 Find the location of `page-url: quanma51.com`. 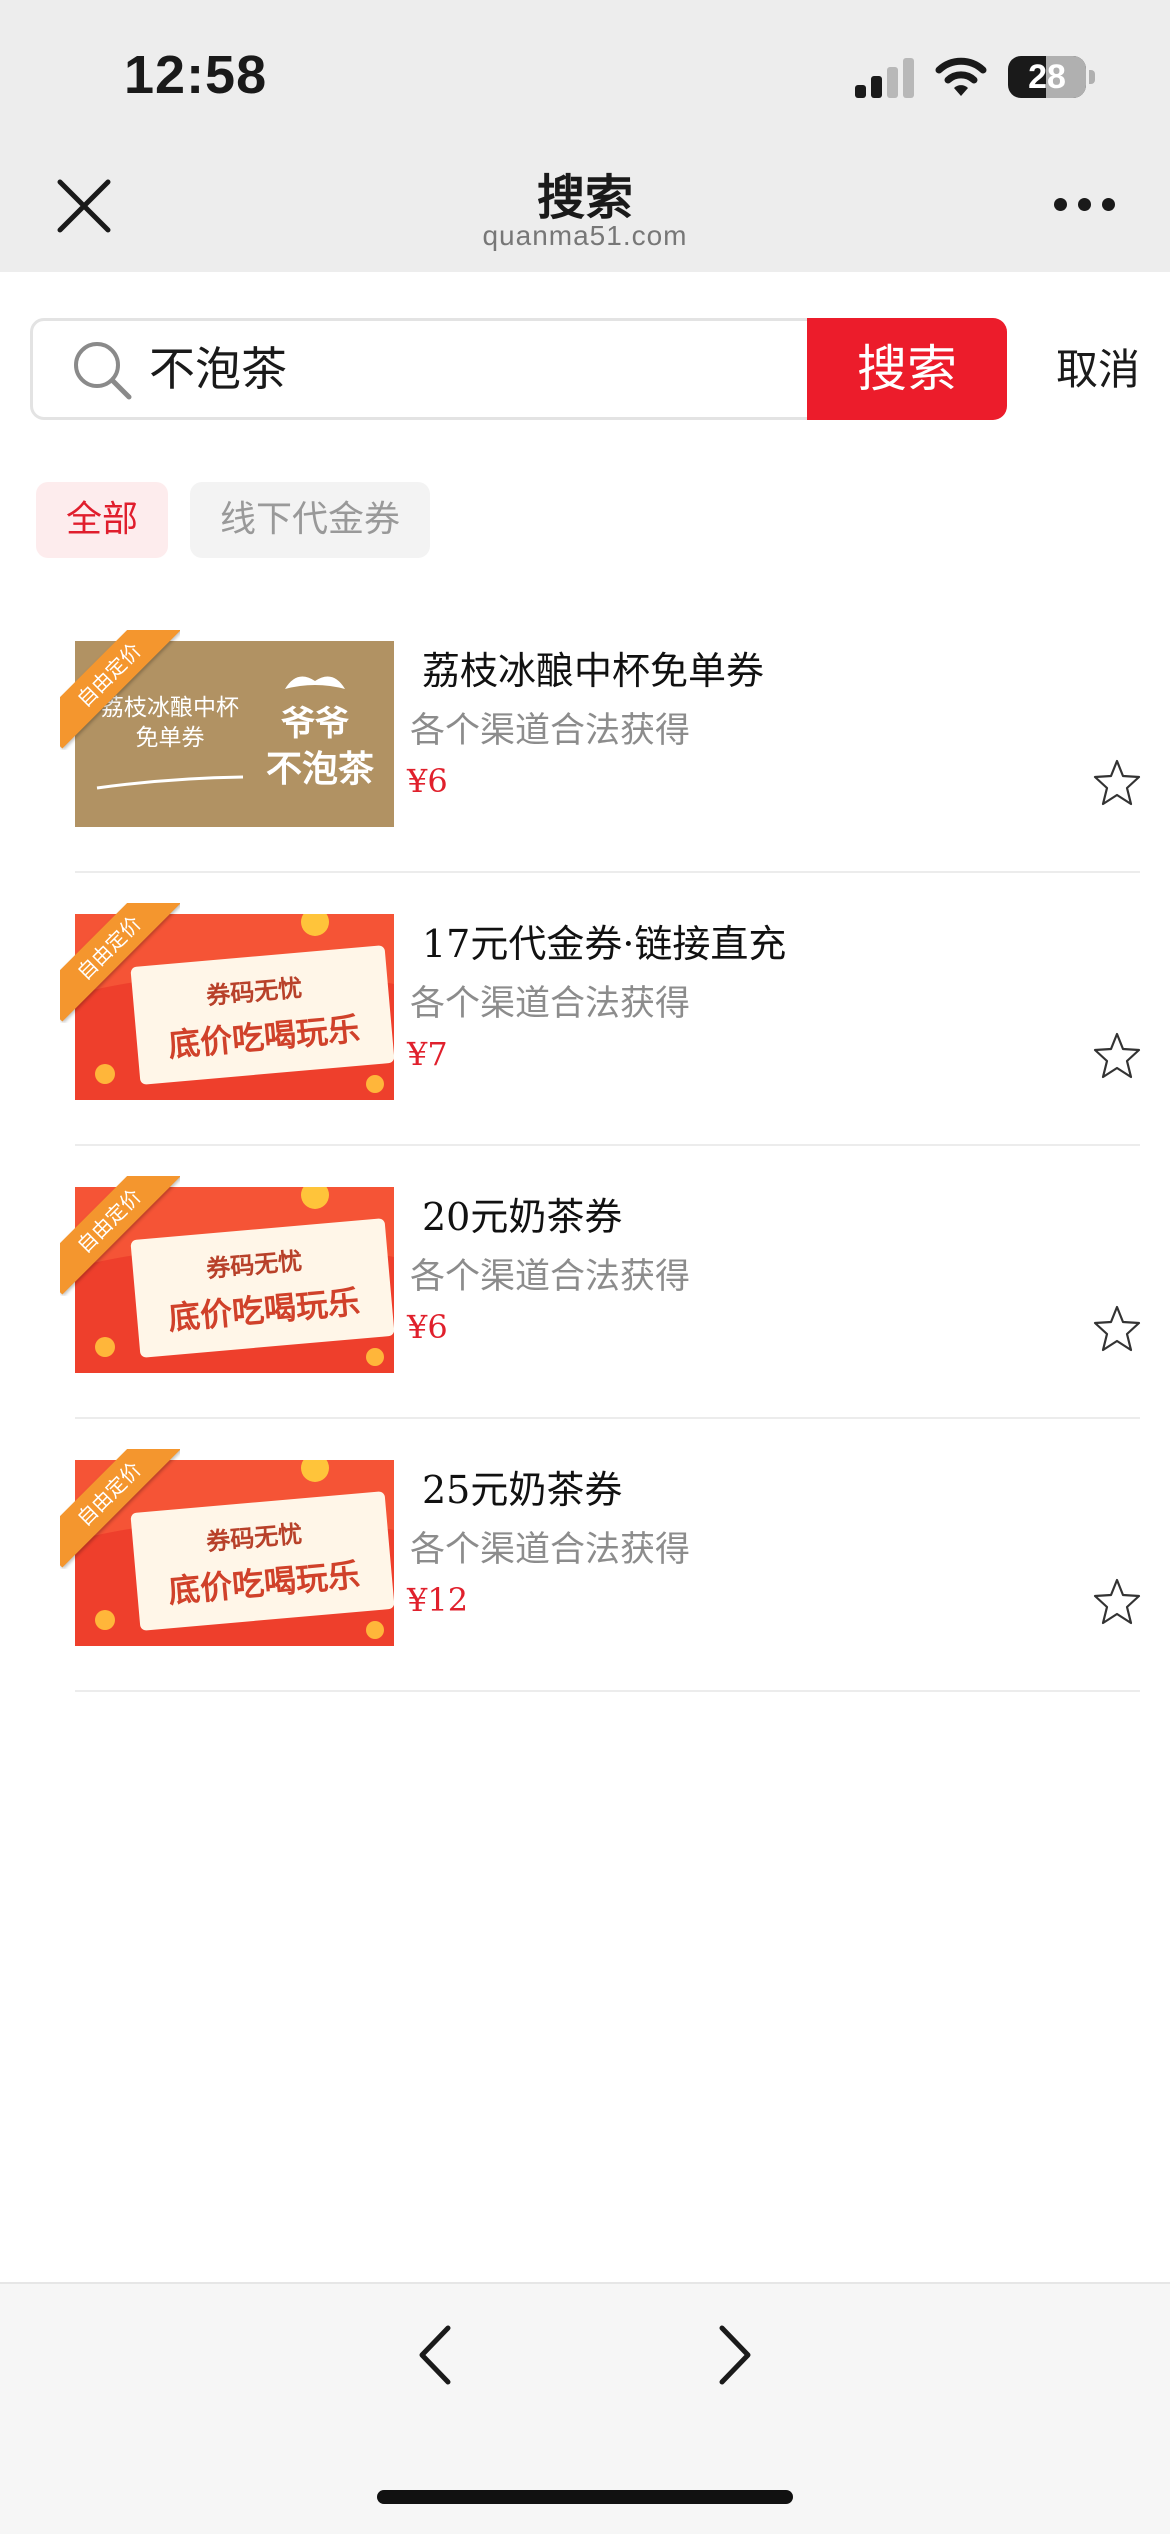

page-url: quanma51.com is located at coordinates (585, 235).